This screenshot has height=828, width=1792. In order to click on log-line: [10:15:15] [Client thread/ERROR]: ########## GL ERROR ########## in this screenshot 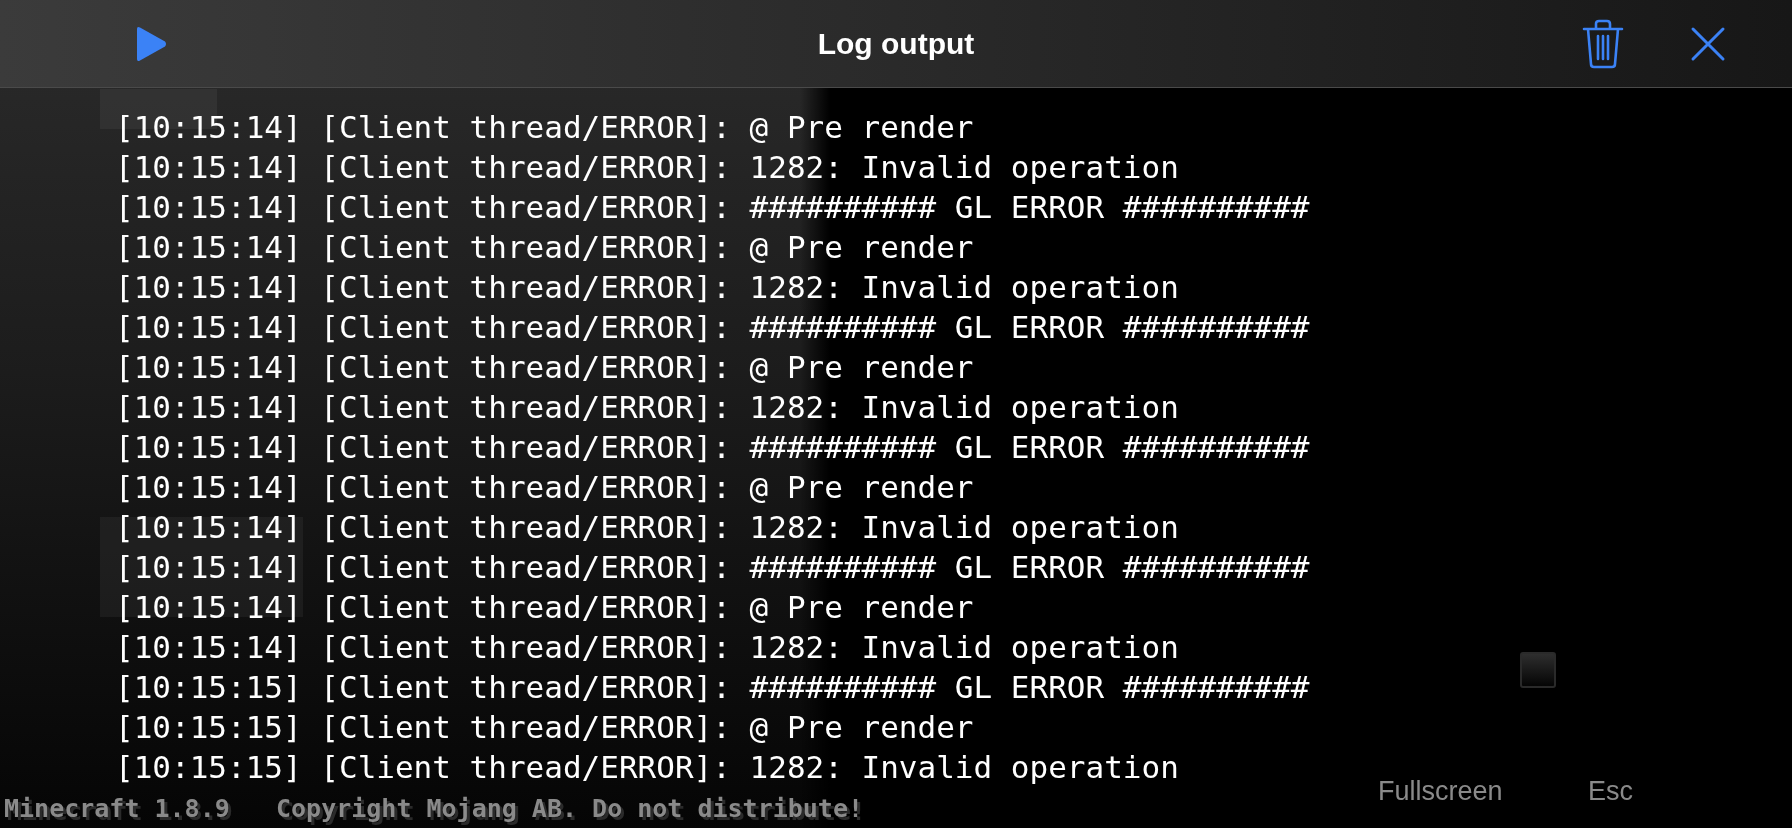, I will do `click(712, 687)`.